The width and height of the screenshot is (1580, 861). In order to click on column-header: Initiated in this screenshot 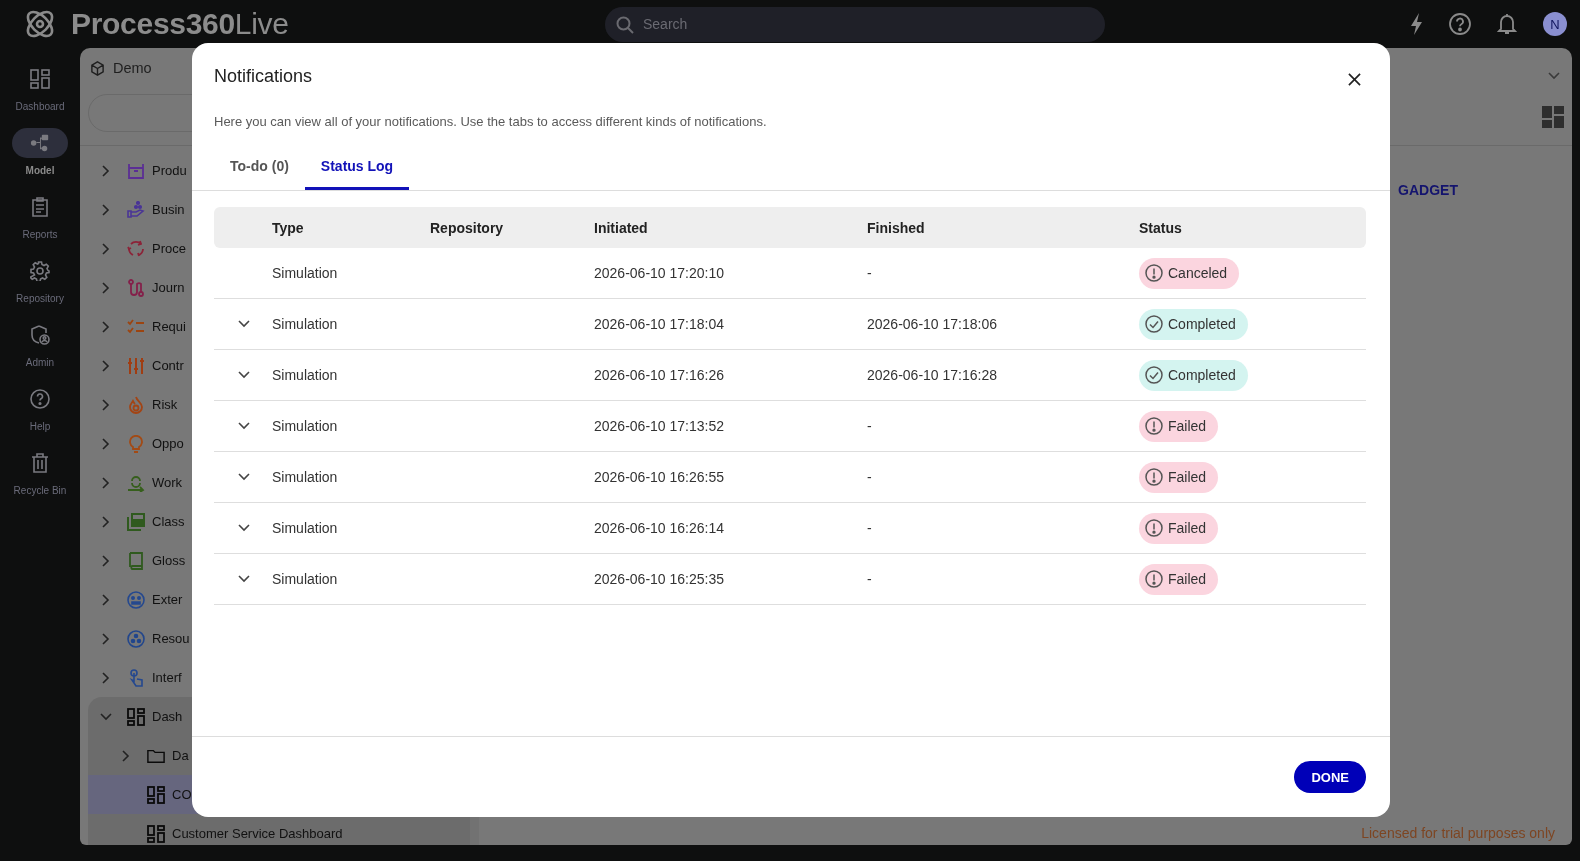, I will do `click(621, 227)`.